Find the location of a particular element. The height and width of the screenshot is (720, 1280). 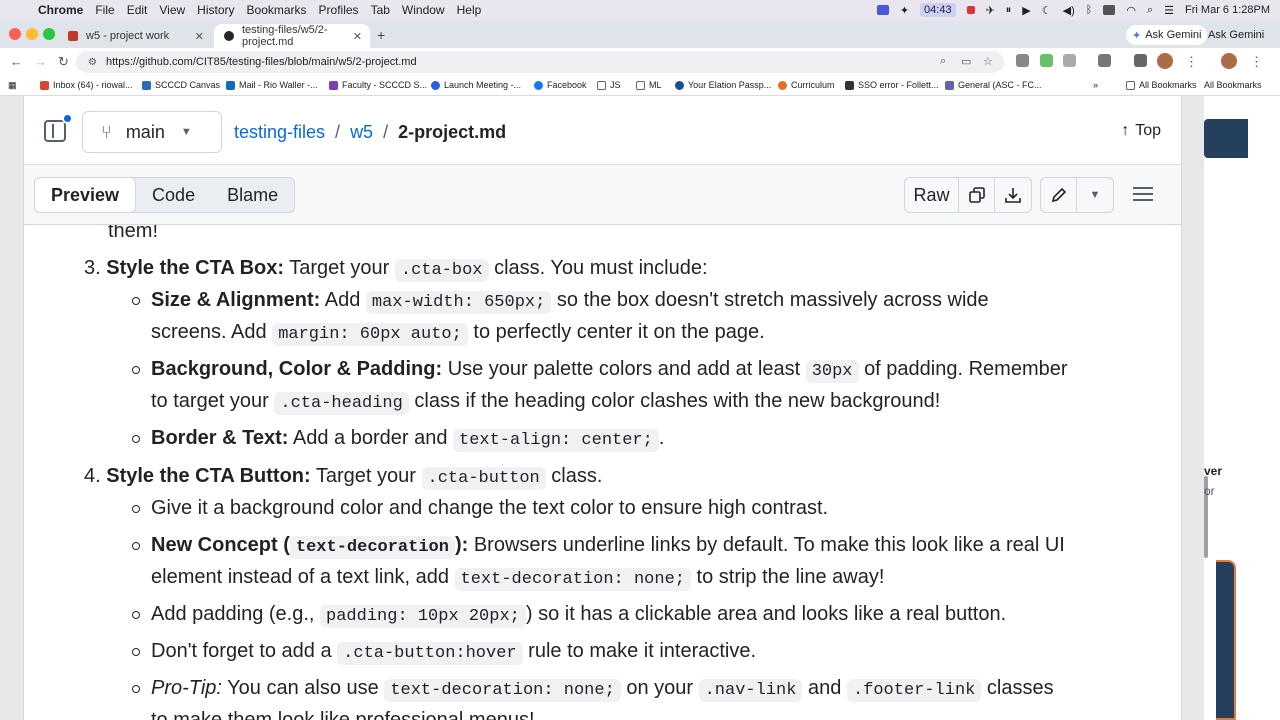

sparkle-icon: ✦ is located at coordinates (904, 10).